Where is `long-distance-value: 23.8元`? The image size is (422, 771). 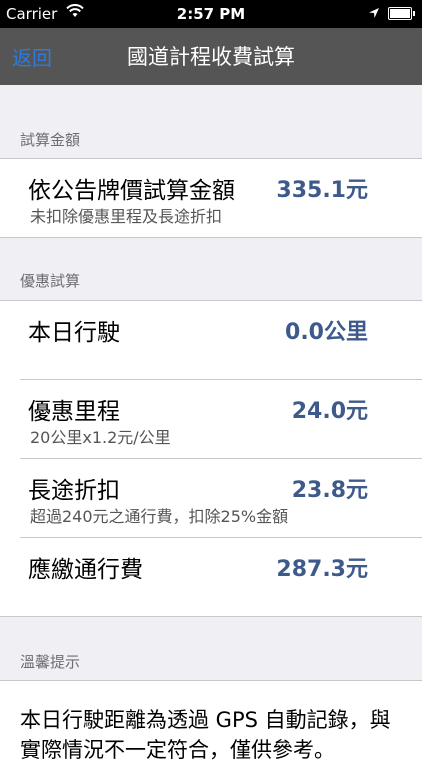 long-distance-value: 23.8元 is located at coordinates (329, 490).